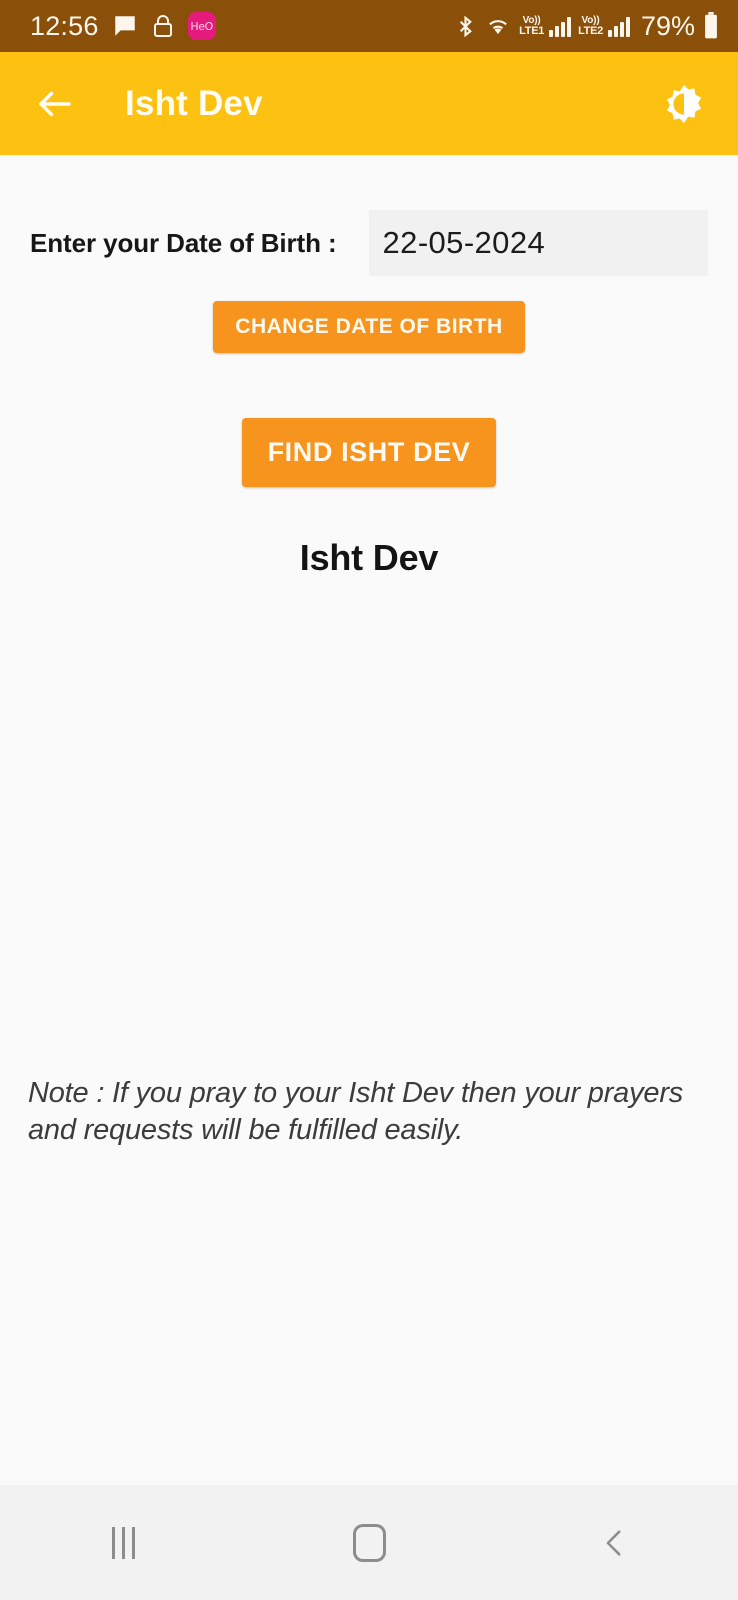 This screenshot has width=738, height=1600. What do you see at coordinates (498, 26) in the screenshot?
I see `wifi-icon` at bounding box center [498, 26].